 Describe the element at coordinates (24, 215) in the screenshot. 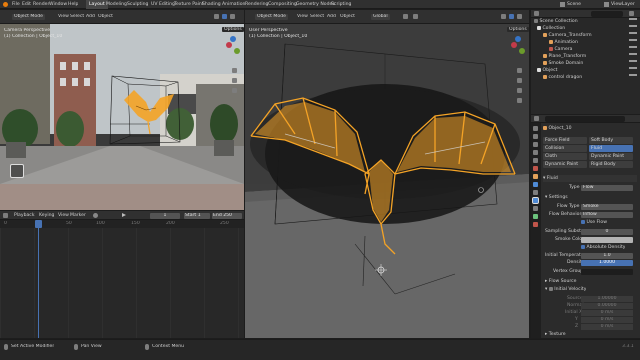

I see `timeline-menu-playback: Playback` at that location.